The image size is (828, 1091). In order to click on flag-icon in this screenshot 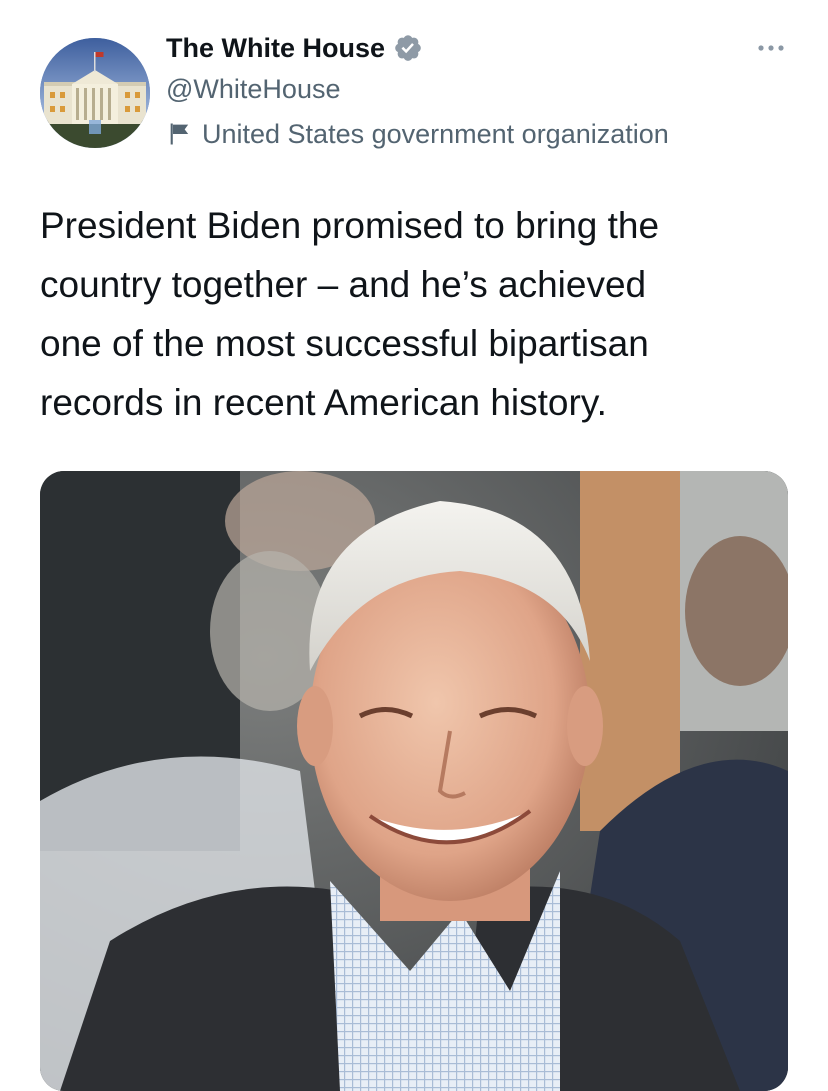, I will do `click(180, 134)`.